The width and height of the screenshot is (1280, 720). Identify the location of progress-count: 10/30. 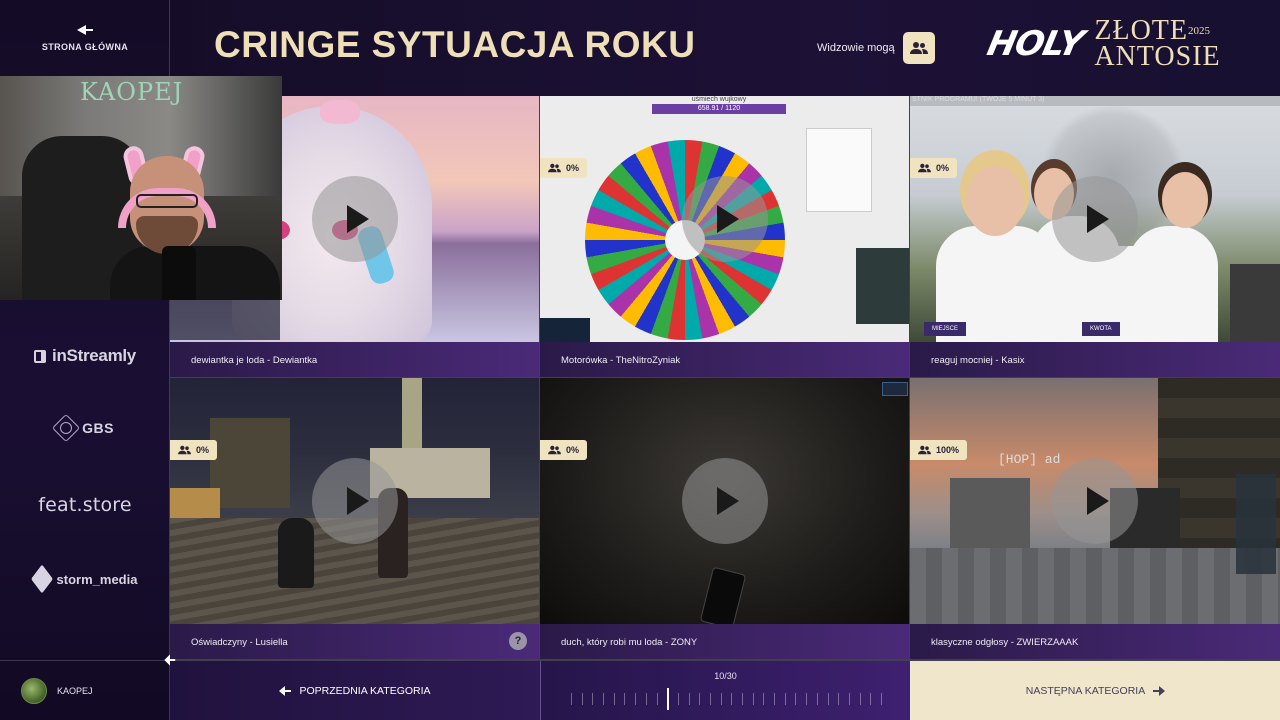
(725, 676).